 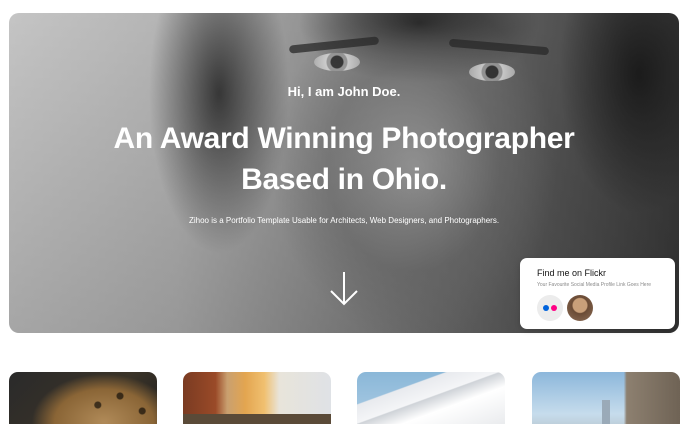 What do you see at coordinates (554, 308) in the screenshot?
I see `flickr-pink-dot` at bounding box center [554, 308].